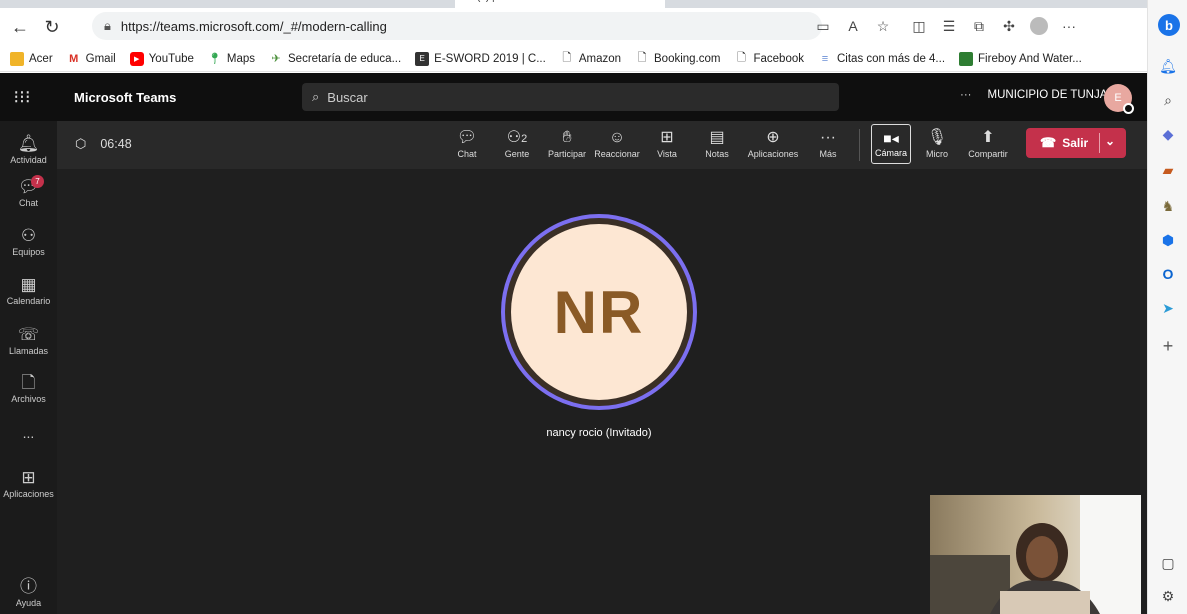 This screenshot has height=614, width=1187. Describe the element at coordinates (1168, 308) in the screenshot. I see `send-icon: ➤` at that location.